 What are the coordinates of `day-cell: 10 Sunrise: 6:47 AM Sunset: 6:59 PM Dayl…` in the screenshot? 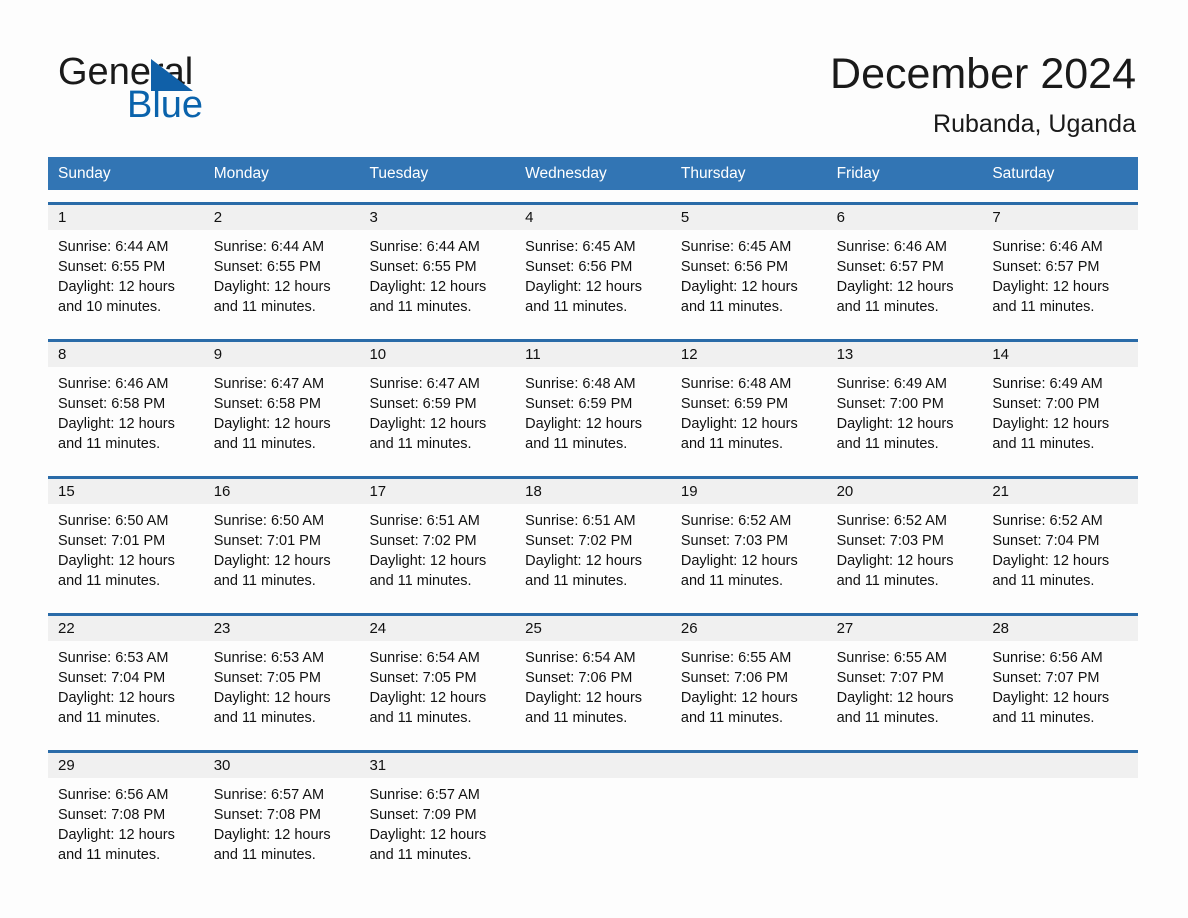 It's located at (437, 403).